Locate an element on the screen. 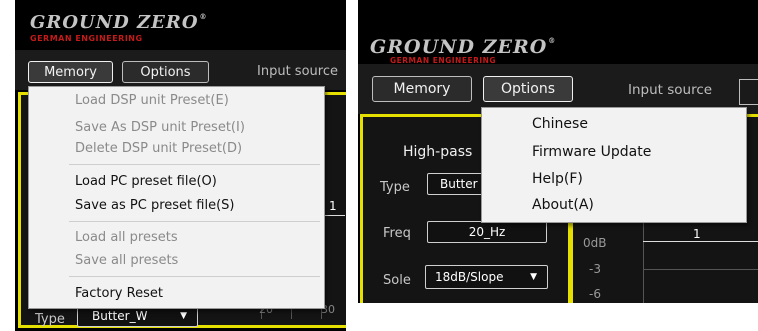  type-select-value: Butter_W is located at coordinates (120, 316).